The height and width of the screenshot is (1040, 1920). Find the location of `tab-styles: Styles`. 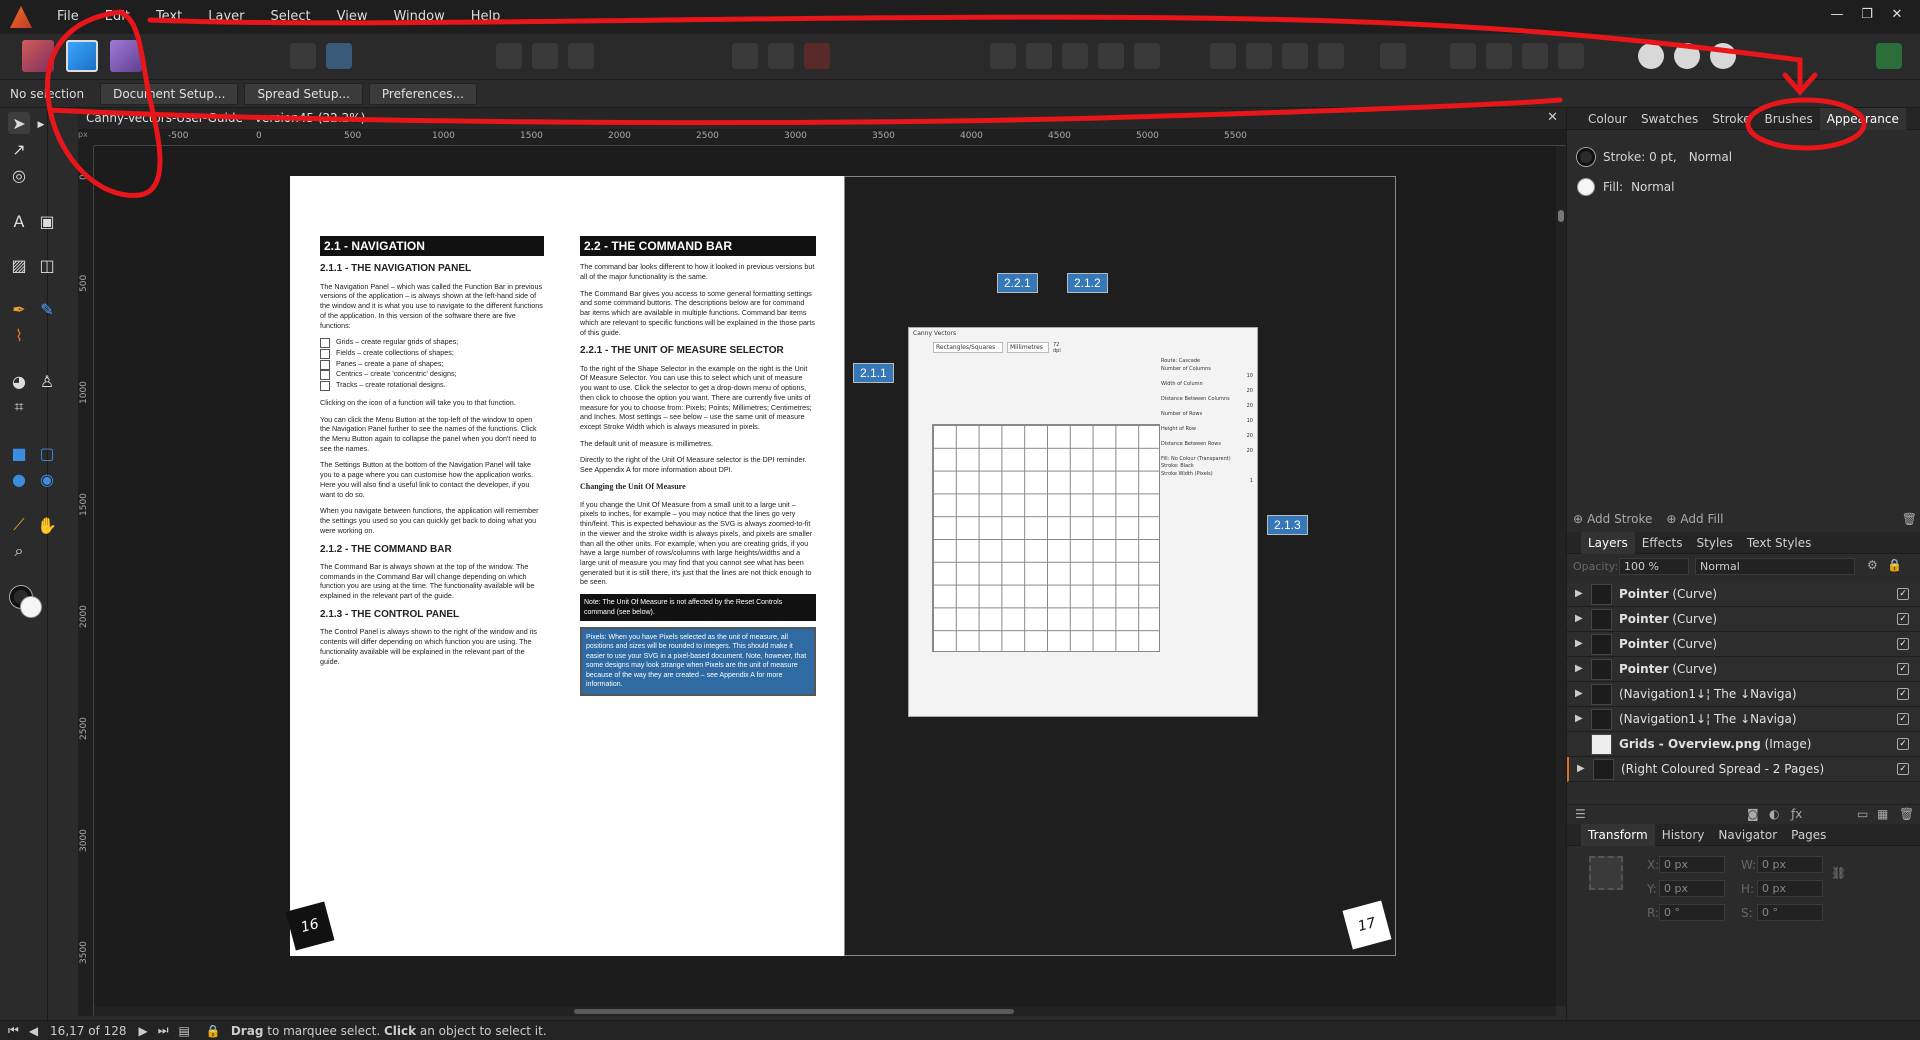

tab-styles: Styles is located at coordinates (1715, 543).